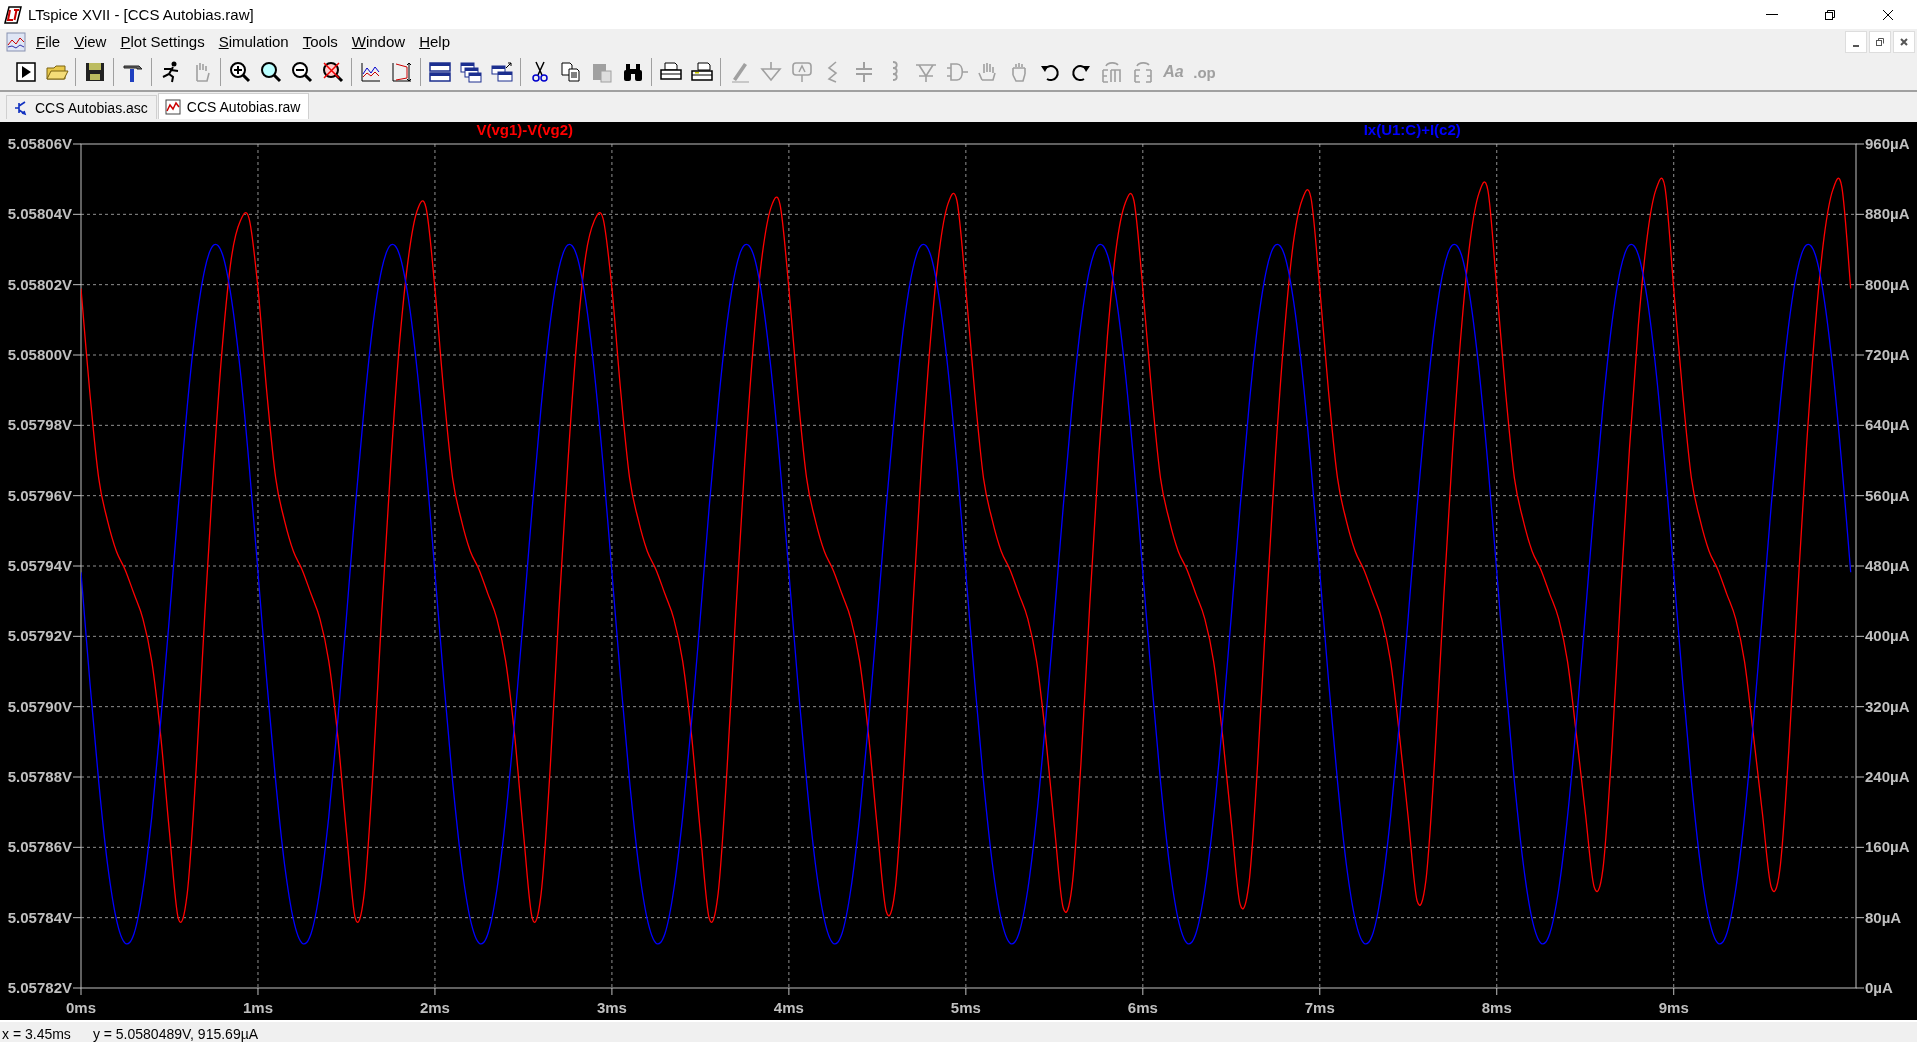  Describe the element at coordinates (39, 354) in the screenshot. I see `y-axis-label: 5.05800V` at that location.